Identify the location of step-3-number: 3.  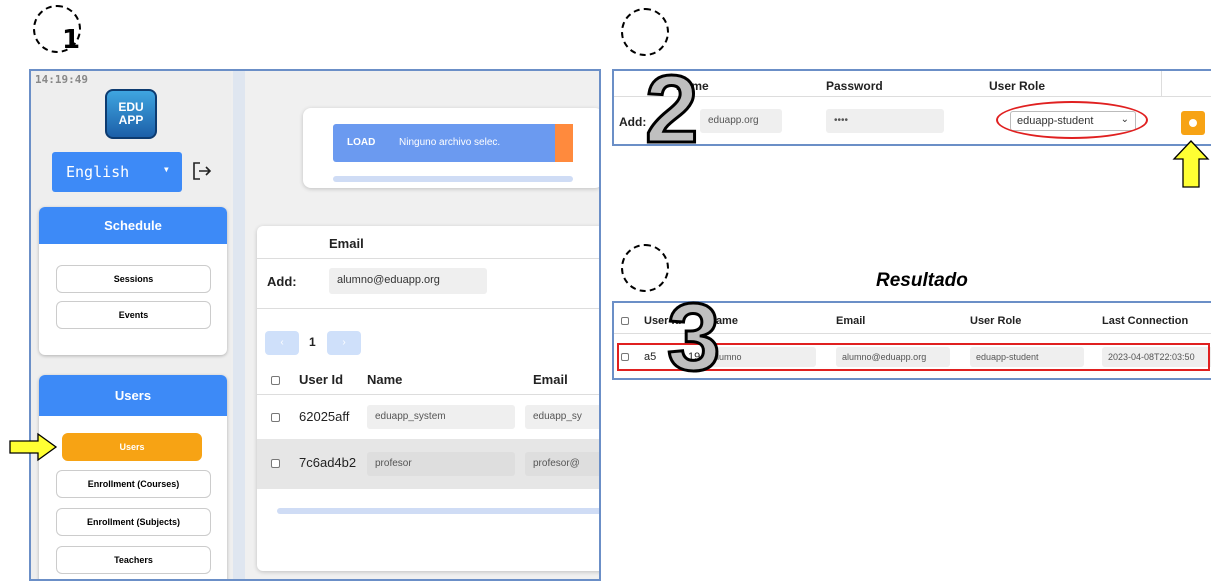
(693, 337).